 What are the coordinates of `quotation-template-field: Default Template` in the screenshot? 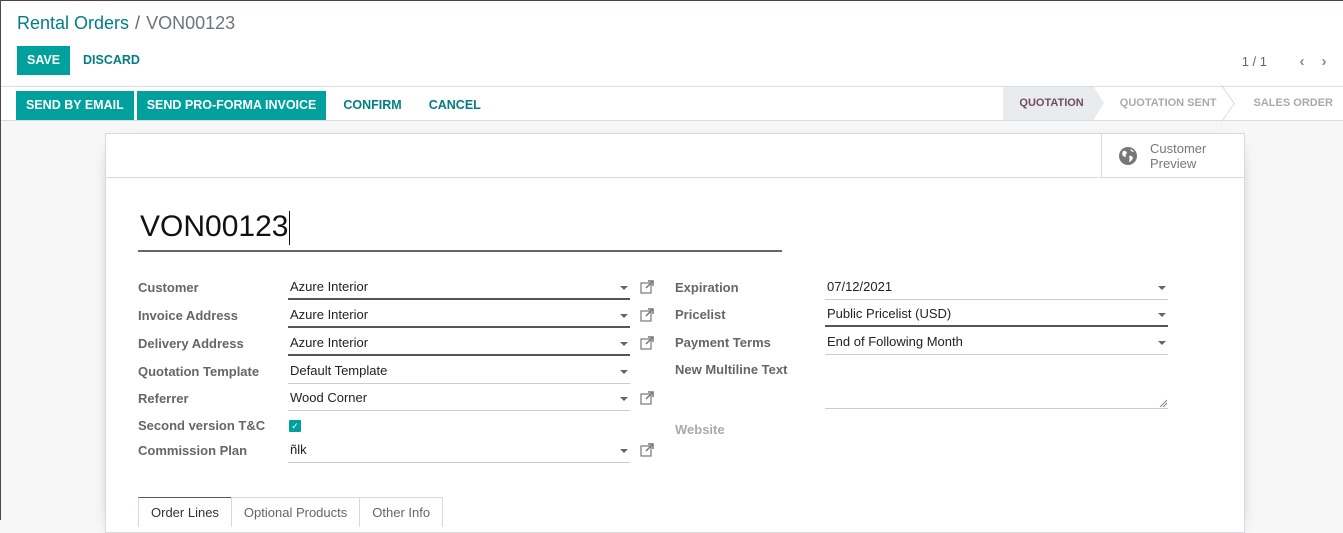 It's located at (459, 372).